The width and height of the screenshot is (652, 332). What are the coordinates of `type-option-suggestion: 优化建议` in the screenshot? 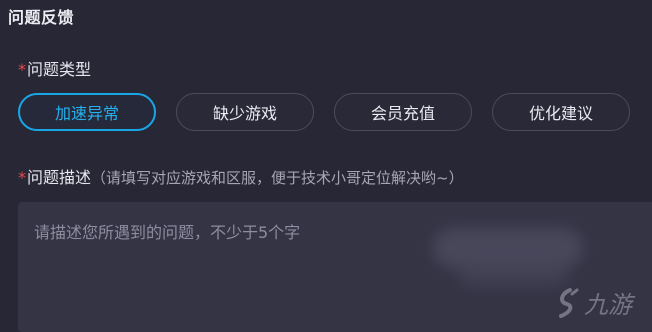 It's located at (561, 112).